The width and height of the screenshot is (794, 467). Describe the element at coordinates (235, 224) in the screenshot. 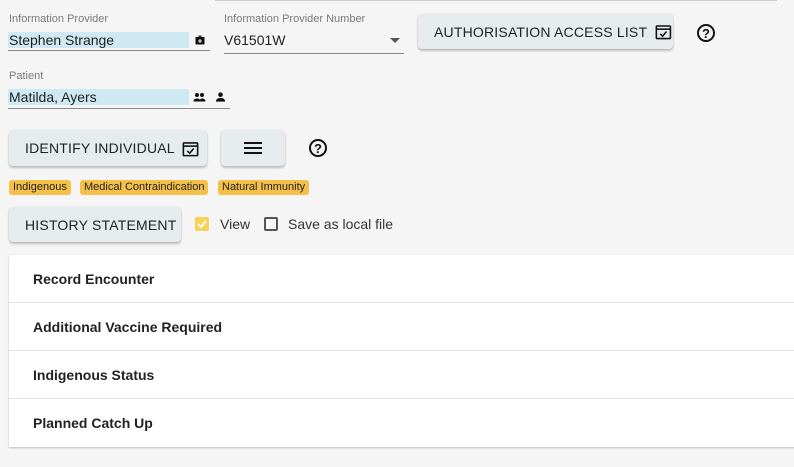

I see `view-checkbox-label: View` at that location.